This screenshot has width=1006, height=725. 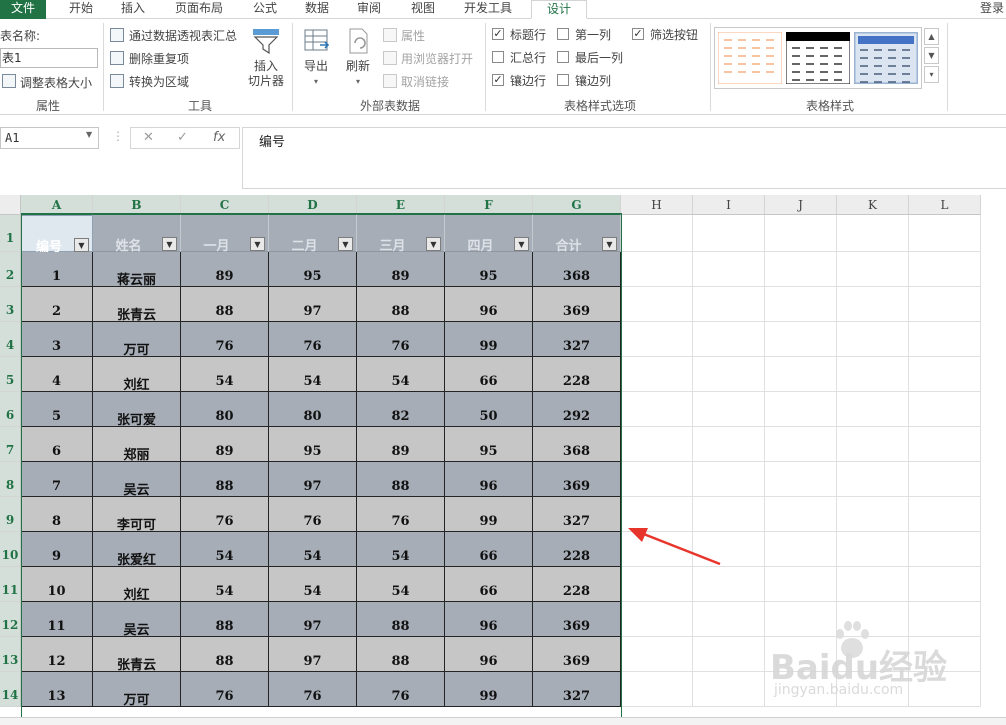 What do you see at coordinates (225, 409) in the screenshot?
I see `table-cell: 80` at bounding box center [225, 409].